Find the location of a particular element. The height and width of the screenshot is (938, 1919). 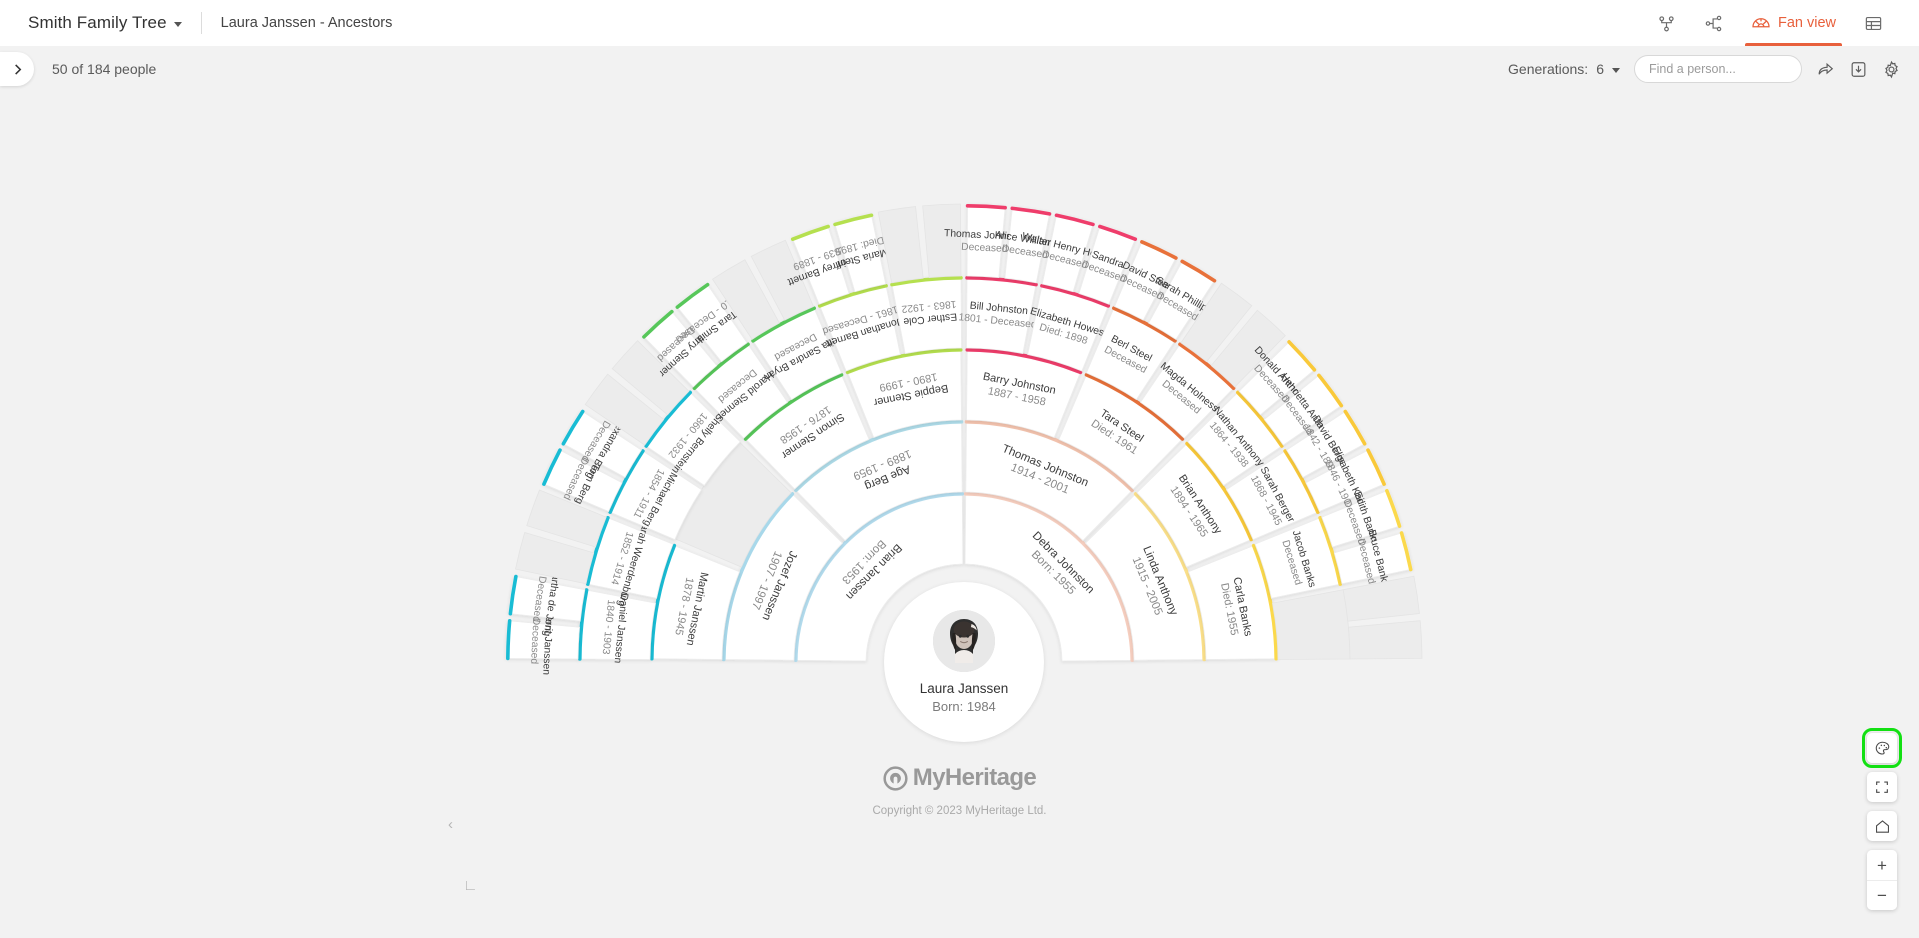

fan-icon is located at coordinates (1761, 23).